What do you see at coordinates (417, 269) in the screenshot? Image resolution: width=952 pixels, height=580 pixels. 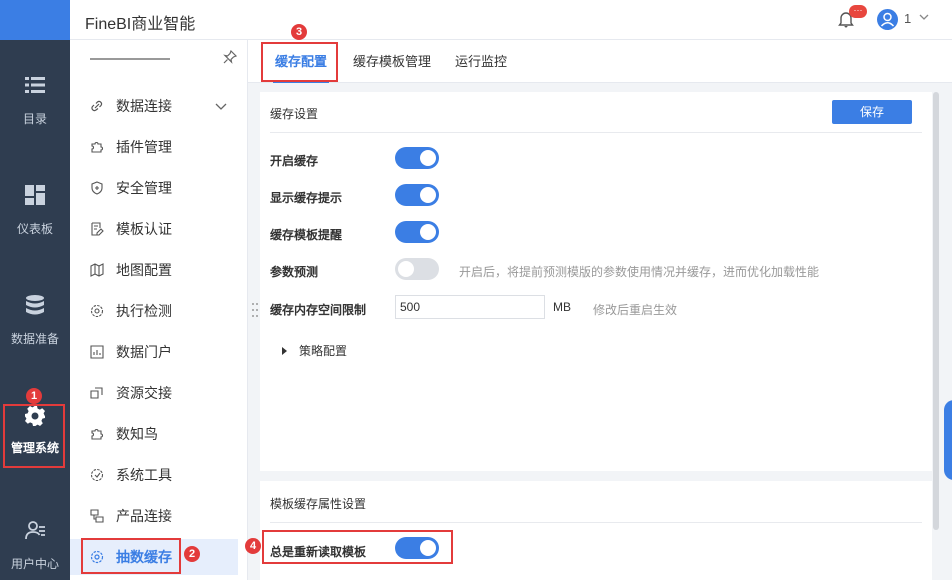 I see `param-prediction-toggle` at bounding box center [417, 269].